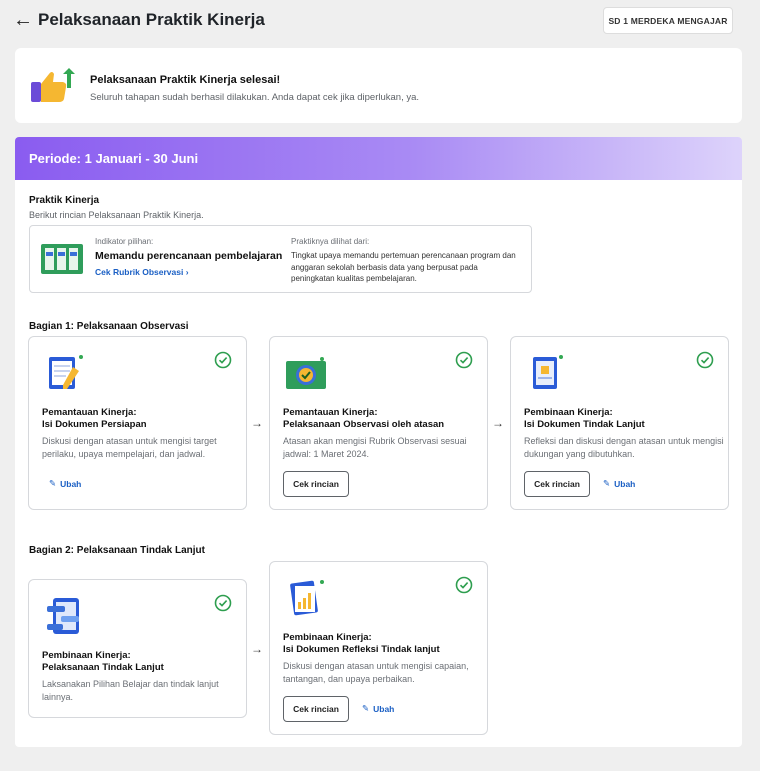  I want to click on card-title-line2: Isi Dokumen Persiapan, so click(94, 424).